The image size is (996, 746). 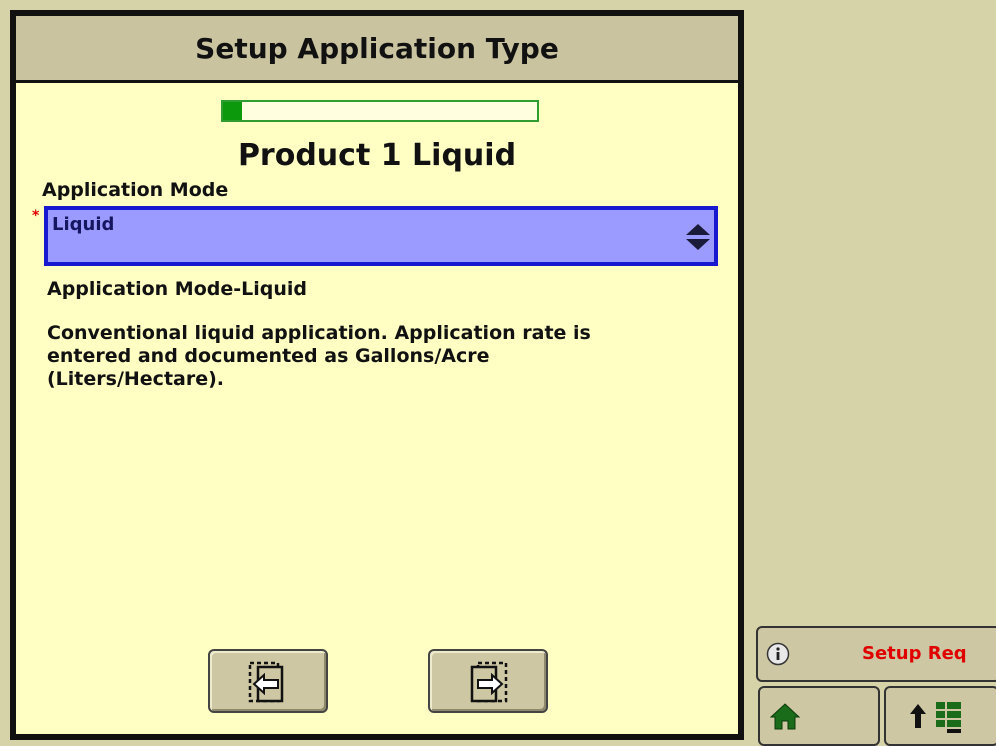 What do you see at coordinates (232, 111) in the screenshot?
I see `progress-fill` at bounding box center [232, 111].